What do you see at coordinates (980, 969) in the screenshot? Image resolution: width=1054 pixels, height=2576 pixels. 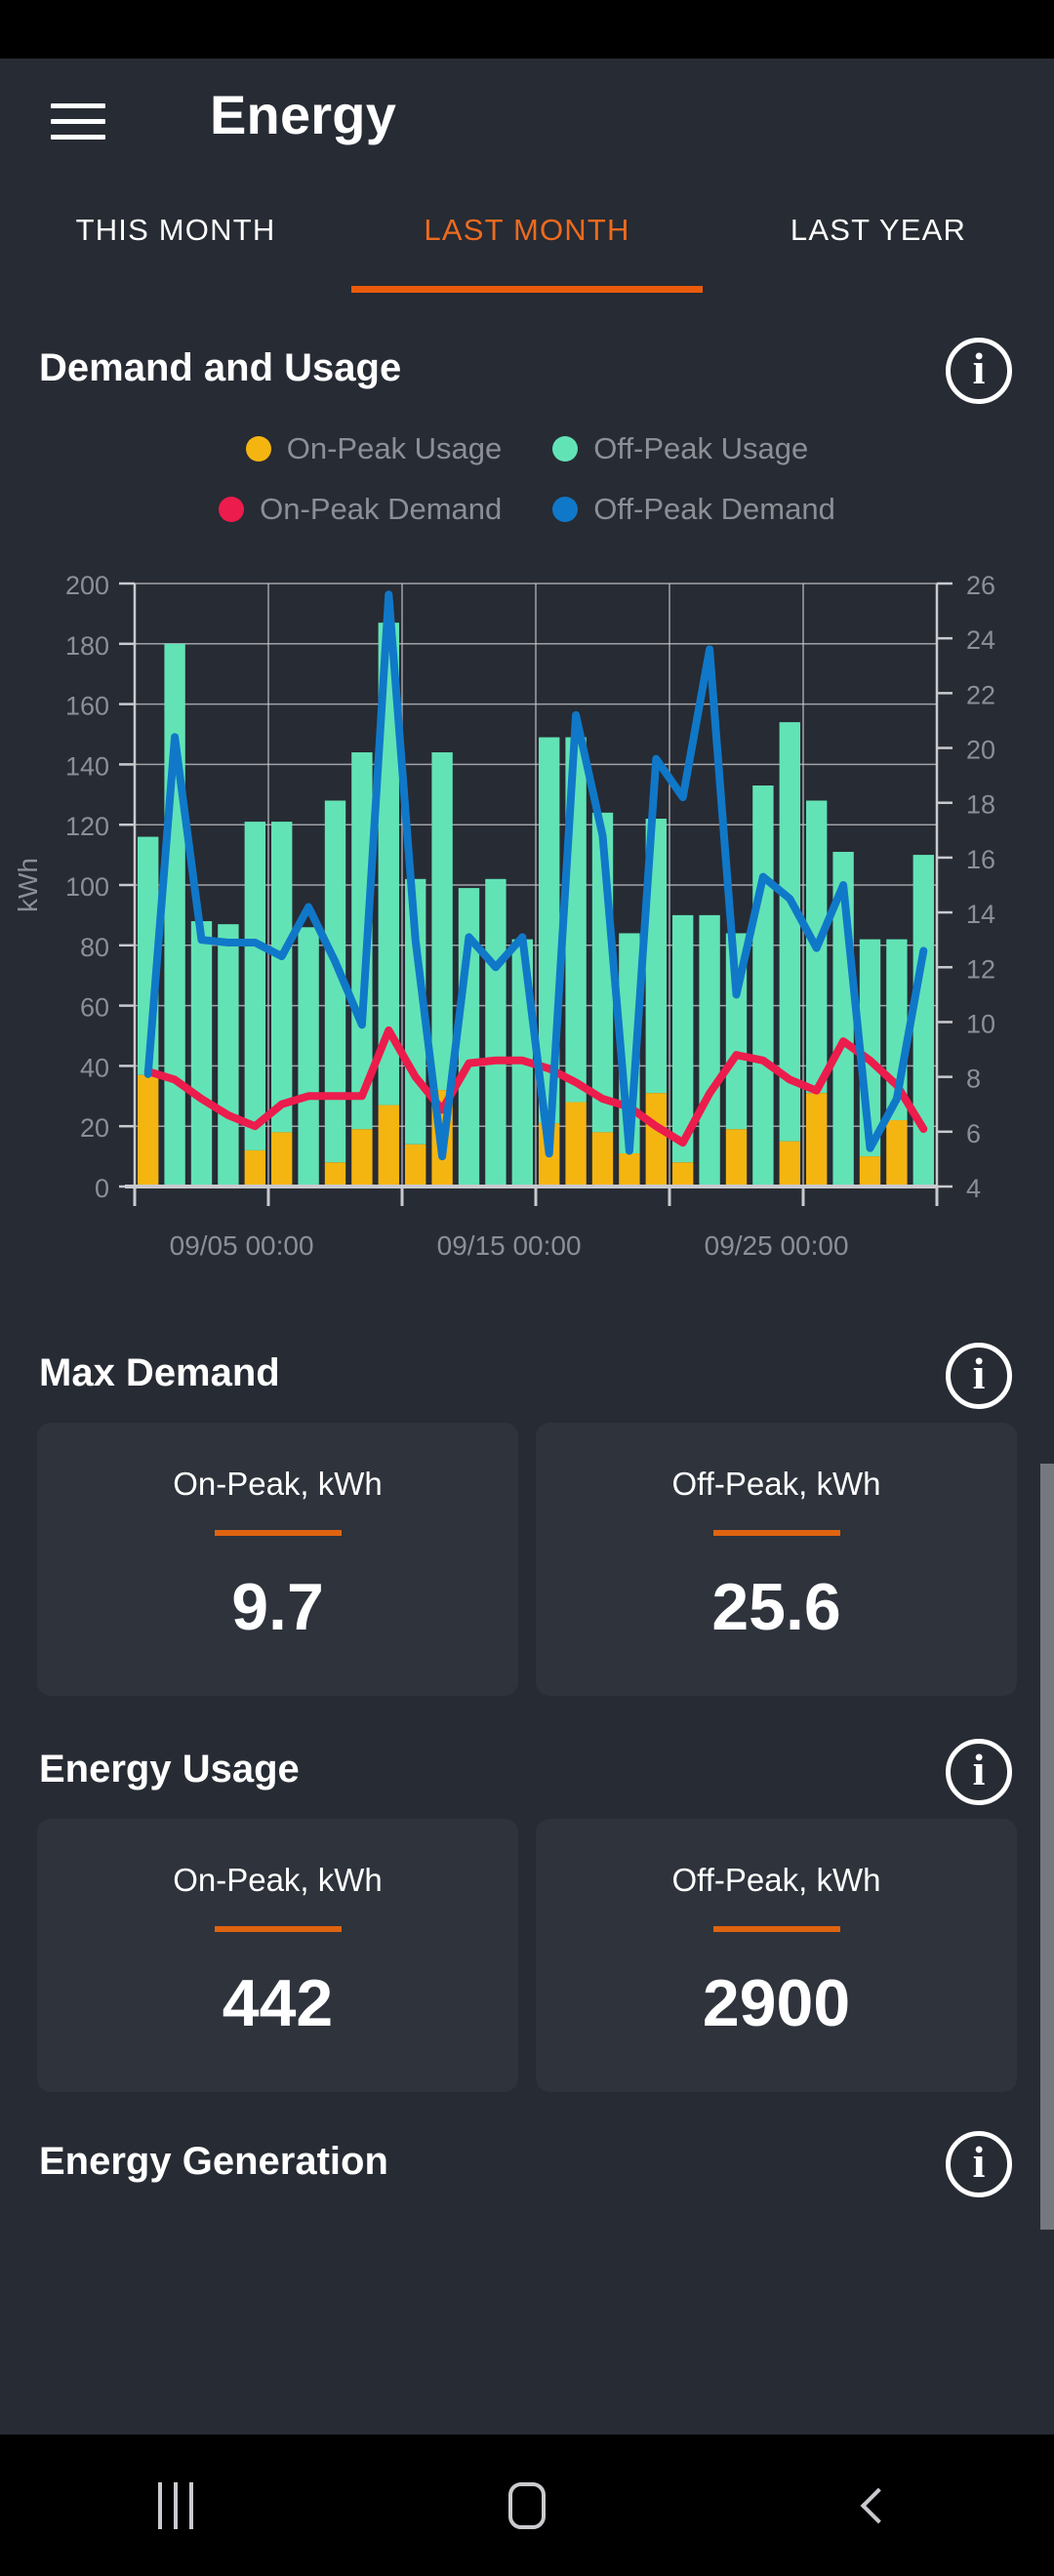 I see `svg-text: 12` at bounding box center [980, 969].